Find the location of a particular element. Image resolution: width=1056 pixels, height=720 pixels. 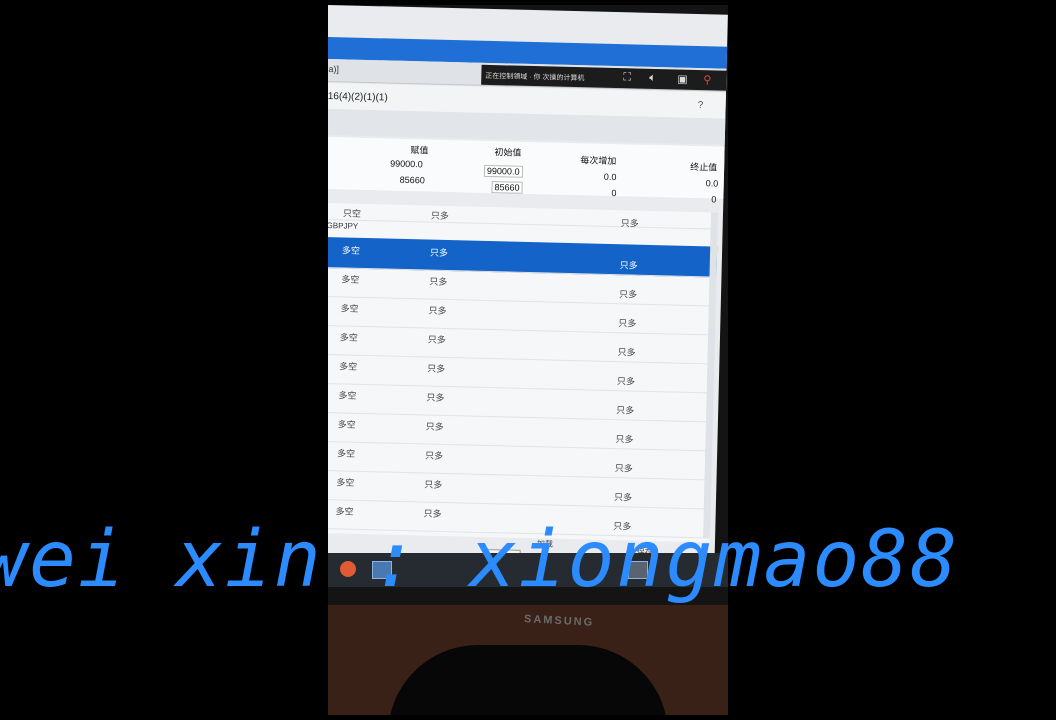

watermark-text: wei xin : xiongmao88 is located at coordinates (480, 560).